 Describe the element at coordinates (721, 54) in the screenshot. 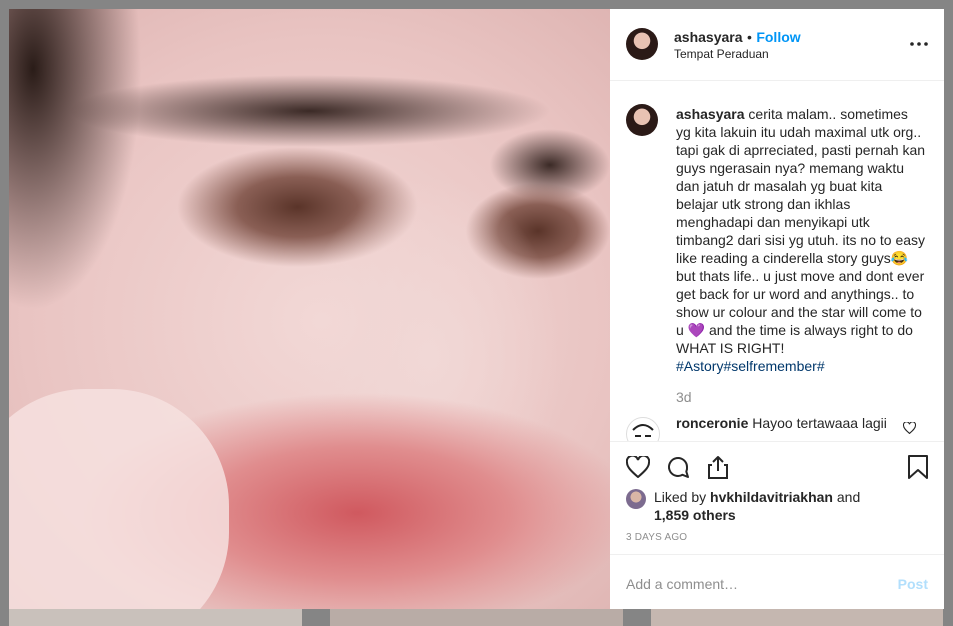

I see `location-link: Tempat Peraduan` at that location.